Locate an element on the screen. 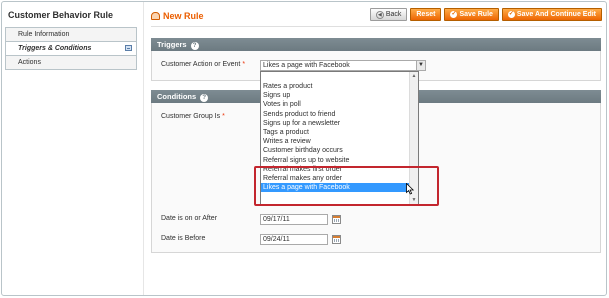  mouse-pointer-icon is located at coordinates (410, 189).